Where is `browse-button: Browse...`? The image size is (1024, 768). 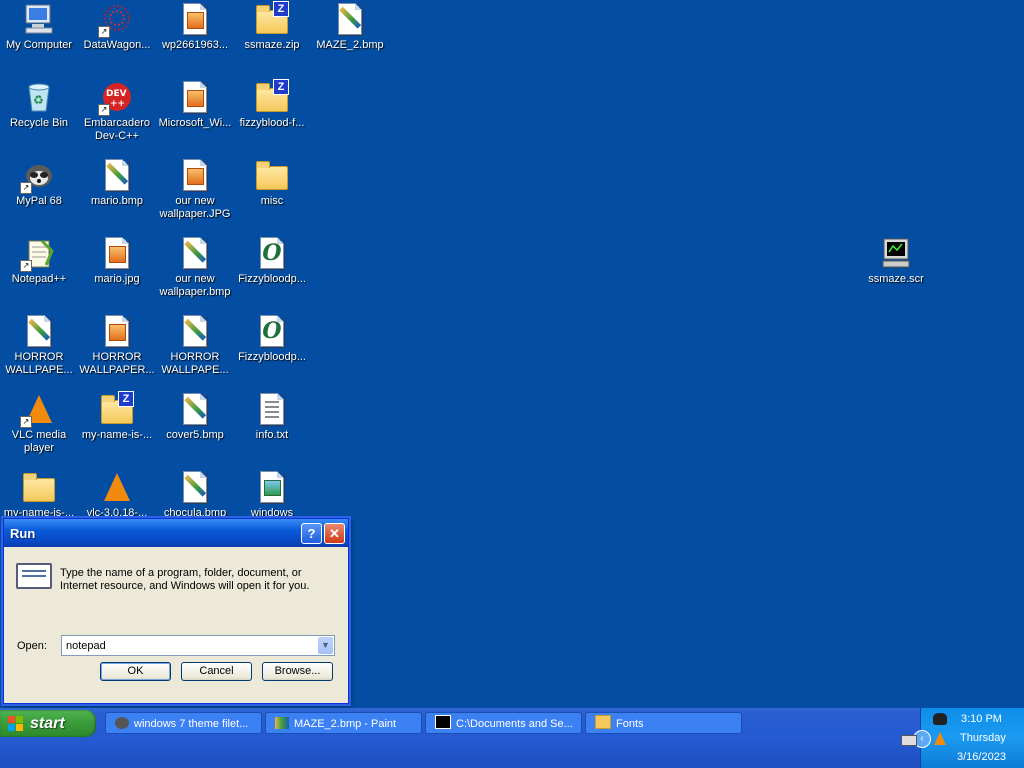
browse-button: Browse... is located at coordinates (297, 671).